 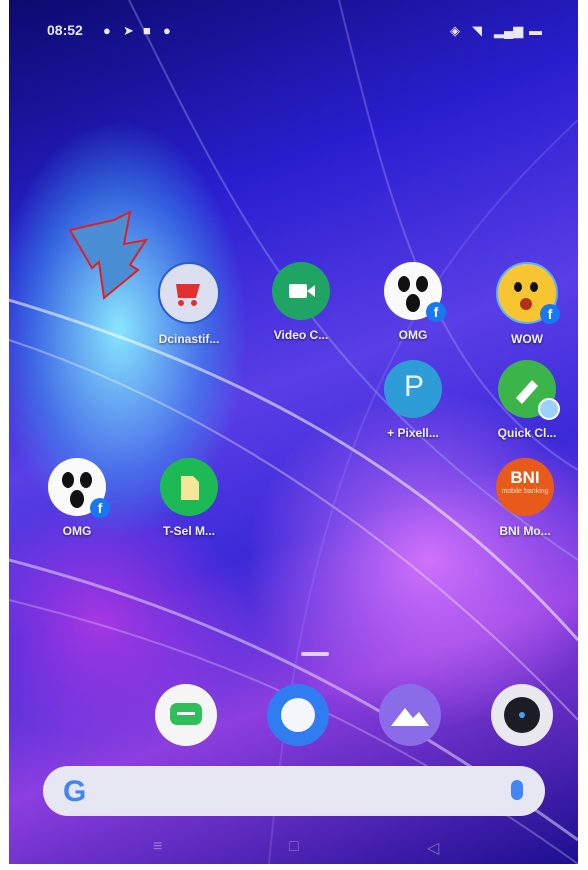 What do you see at coordinates (75, 791) in the screenshot?
I see `google-logo-icon: G` at bounding box center [75, 791].